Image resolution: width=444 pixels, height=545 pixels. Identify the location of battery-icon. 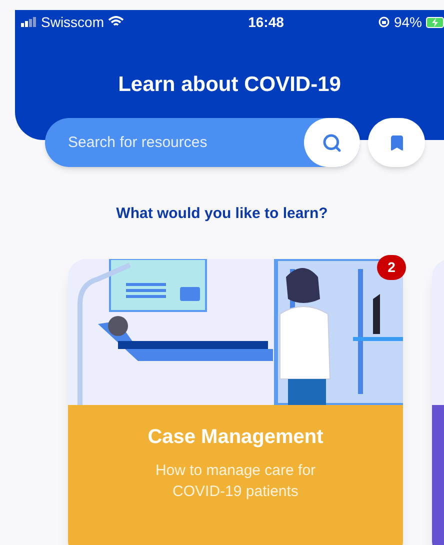
(435, 22).